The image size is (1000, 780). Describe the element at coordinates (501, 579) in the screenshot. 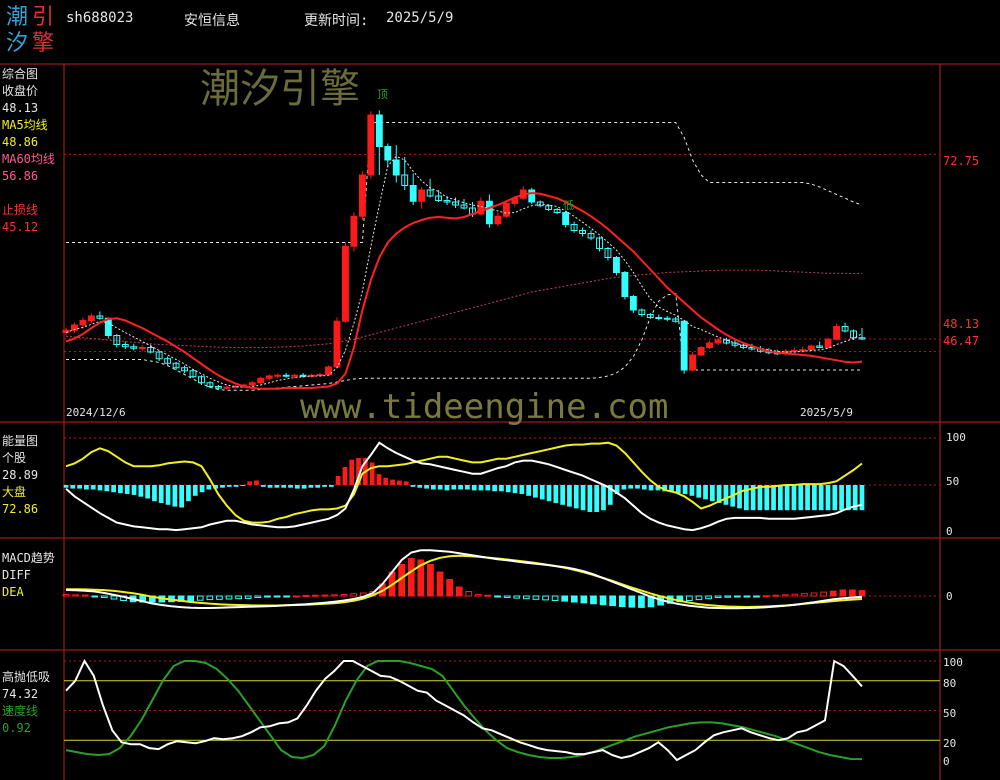

I see `macd-panel` at that location.